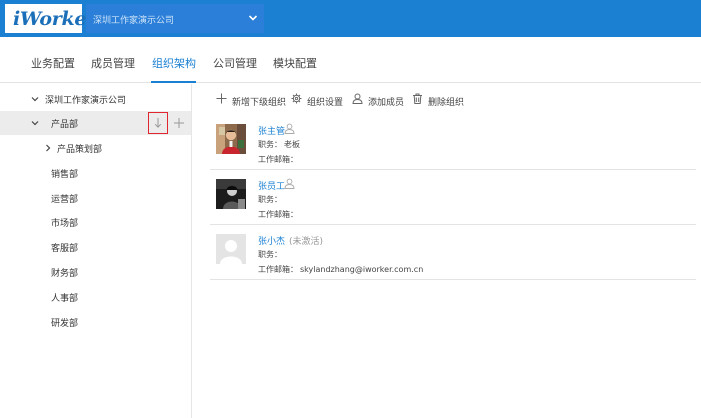 This screenshot has height=418, width=701. Describe the element at coordinates (453, 142) in the screenshot. I see `member-card: 张主管 职务： 老板 工作邮箱：` at that location.